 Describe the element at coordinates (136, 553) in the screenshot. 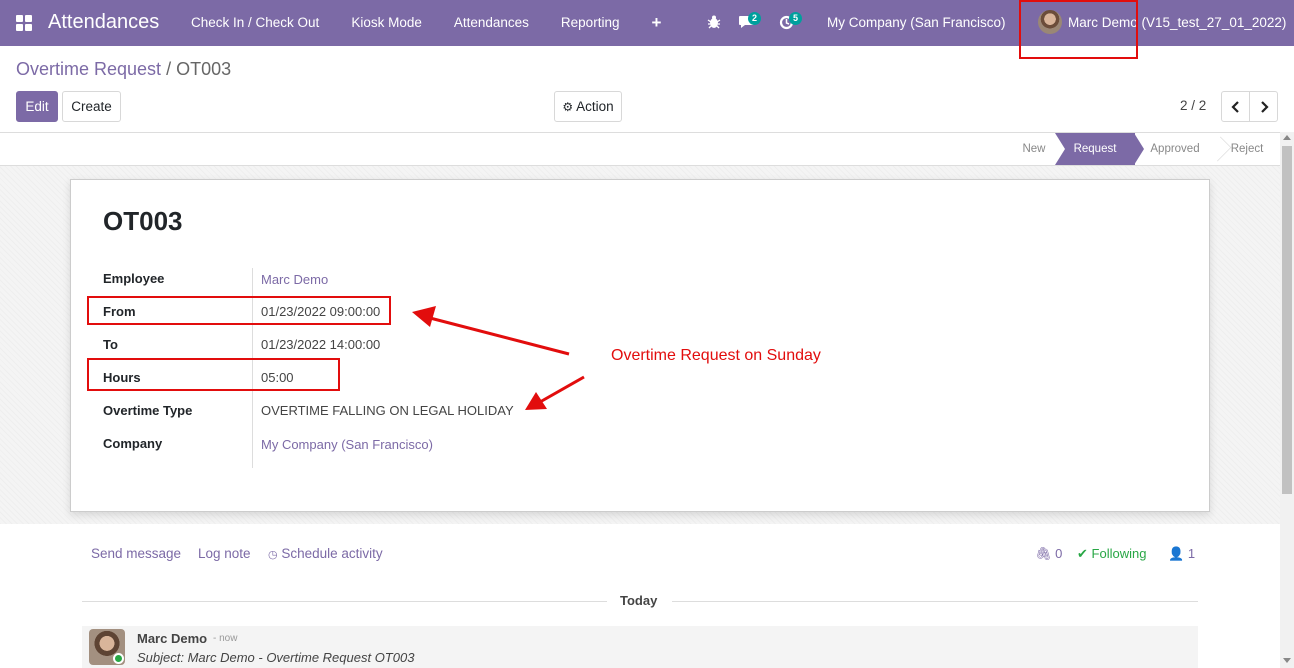

I see `send-message-button: Send message` at that location.